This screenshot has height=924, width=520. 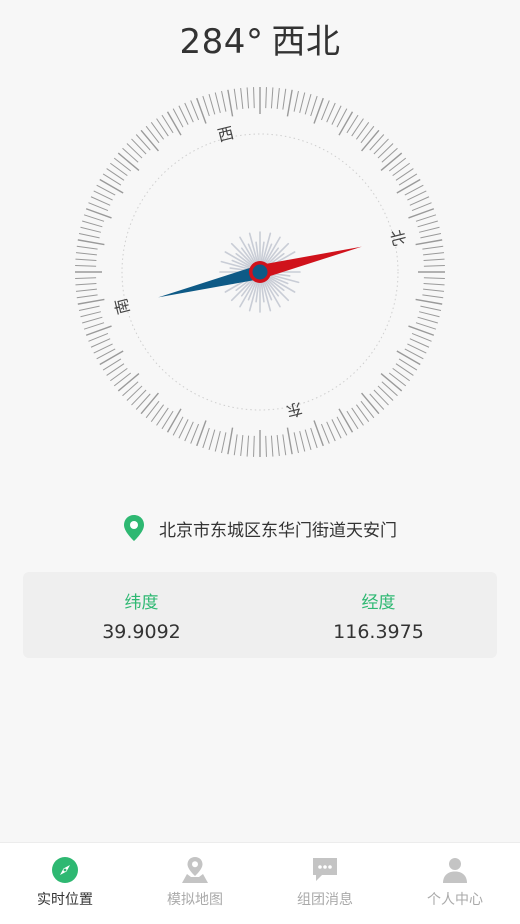 What do you see at coordinates (195, 900) in the screenshot?
I see `tab-label: 模拟地图` at bounding box center [195, 900].